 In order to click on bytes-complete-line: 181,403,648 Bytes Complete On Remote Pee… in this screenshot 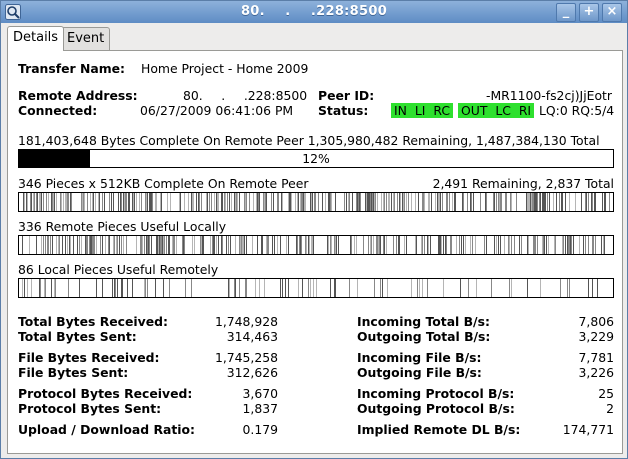, I will do `click(309, 140)`.